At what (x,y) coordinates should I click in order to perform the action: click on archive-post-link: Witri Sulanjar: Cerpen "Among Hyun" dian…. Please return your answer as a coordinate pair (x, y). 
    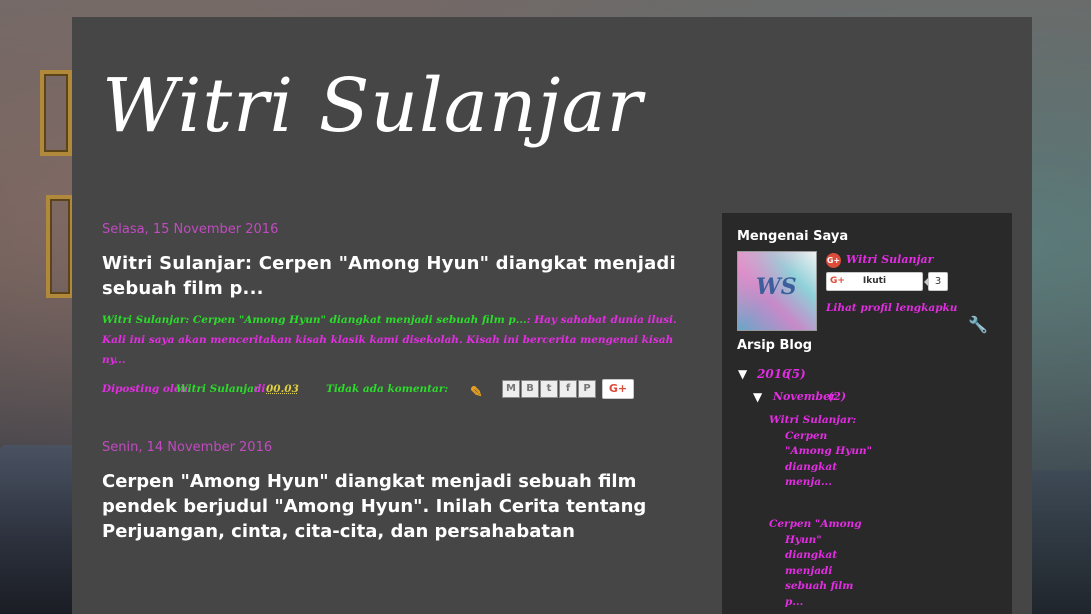
    Looking at the image, I should click on (822, 452).